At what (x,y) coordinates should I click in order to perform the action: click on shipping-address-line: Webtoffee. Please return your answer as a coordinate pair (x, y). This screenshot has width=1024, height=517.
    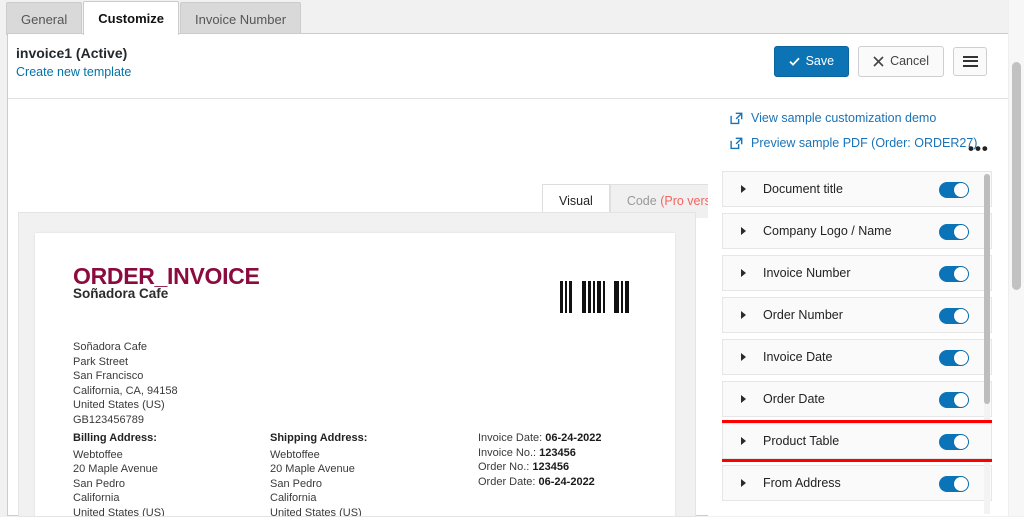
    Looking at the image, I should click on (295, 454).